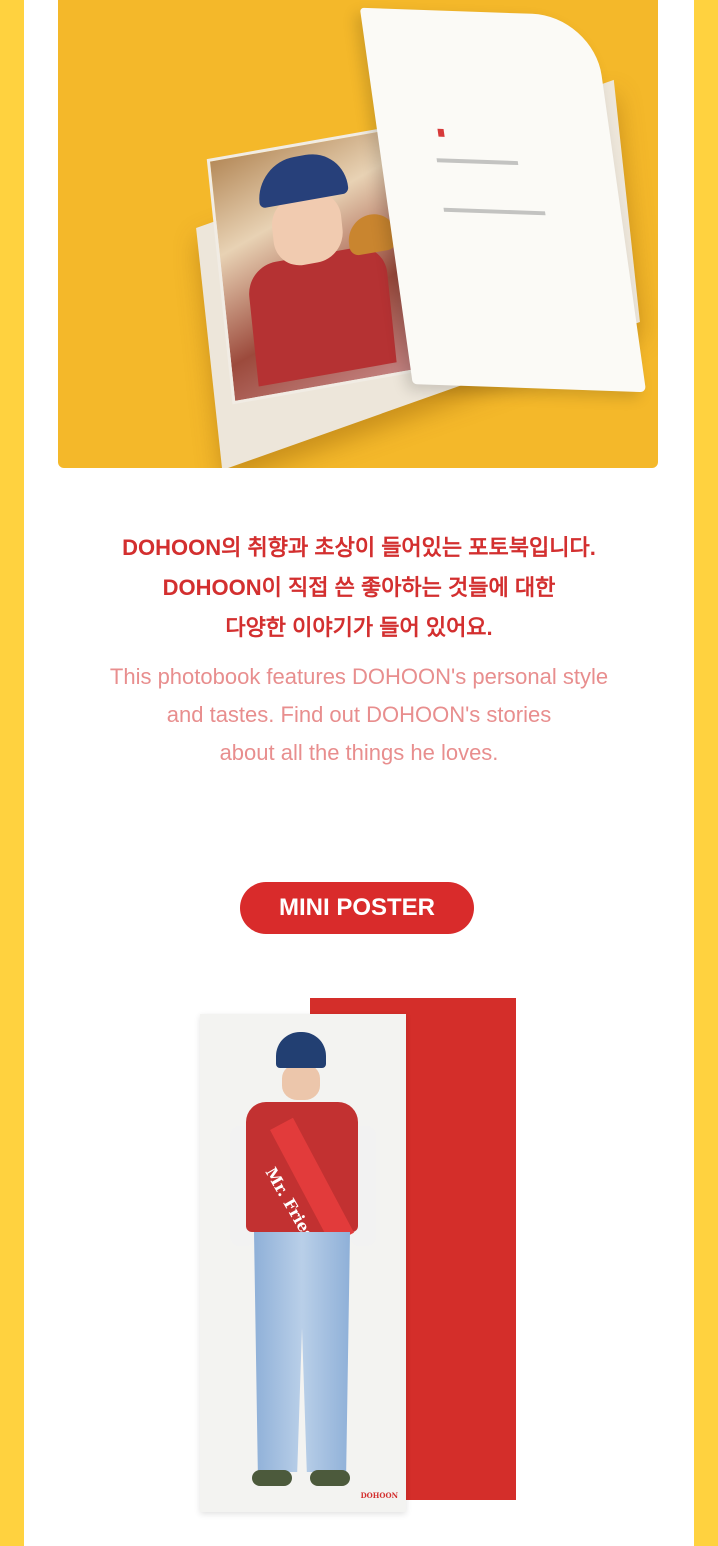 The height and width of the screenshot is (1546, 718). Describe the element at coordinates (302, 1352) in the screenshot. I see `poster-jeans` at that location.